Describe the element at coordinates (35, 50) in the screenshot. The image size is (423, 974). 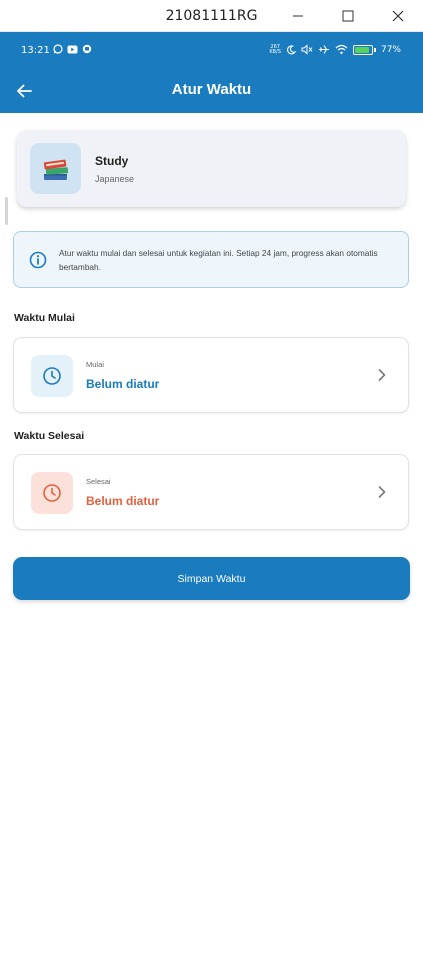
I see `status-time: 13:21` at that location.